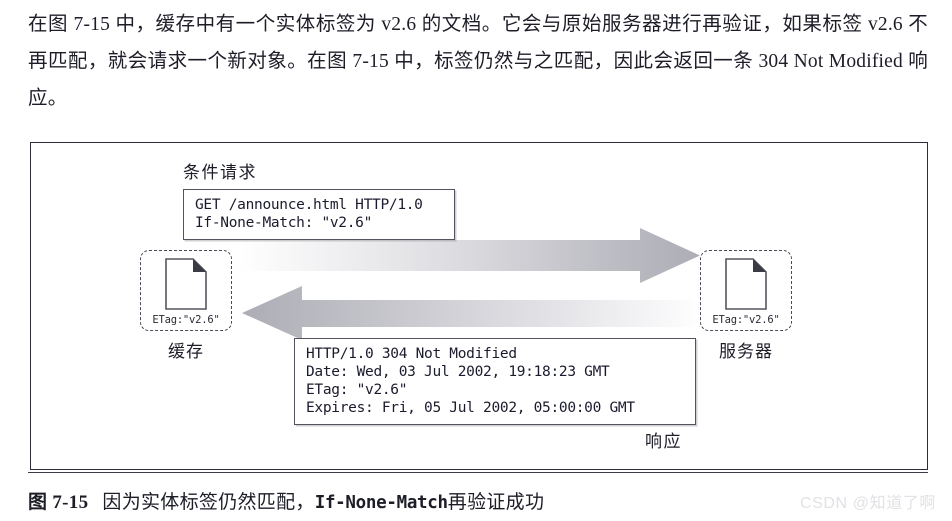 The width and height of the screenshot is (952, 521). I want to click on response-label: 响应, so click(663, 441).